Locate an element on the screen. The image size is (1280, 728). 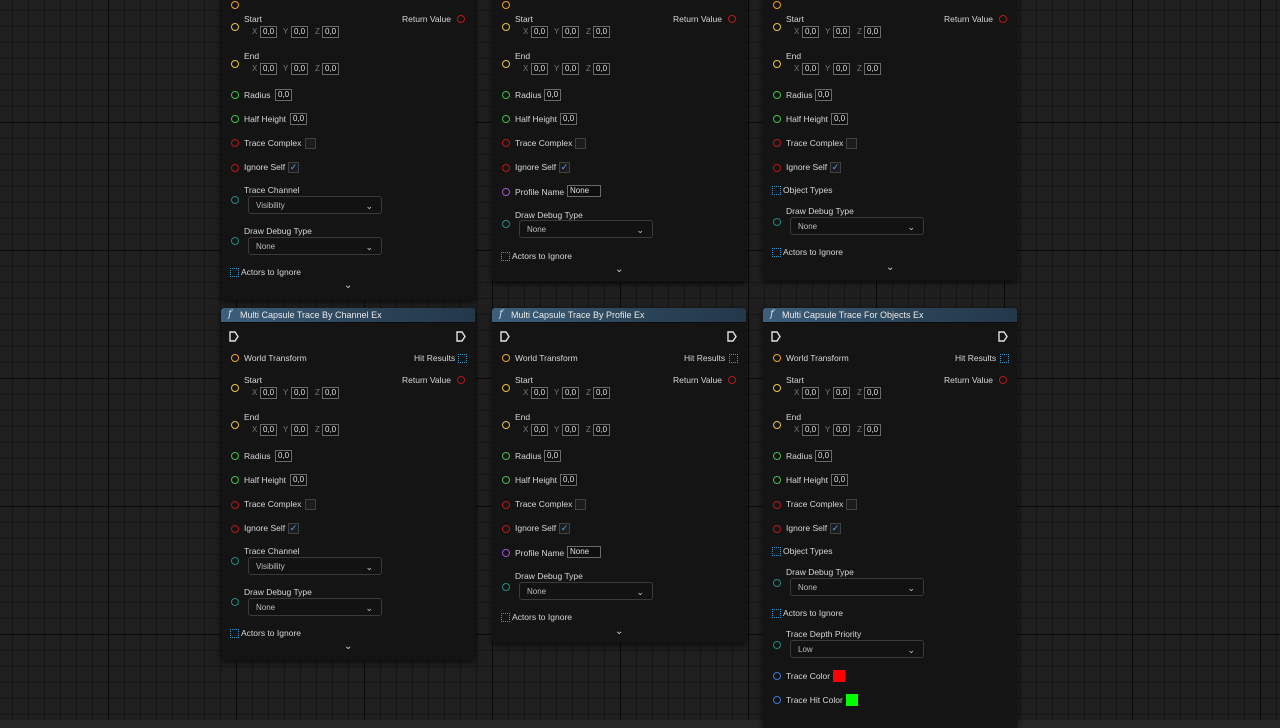
trace-depth-priority-dropdown: Low ⌄ is located at coordinates (857, 649).